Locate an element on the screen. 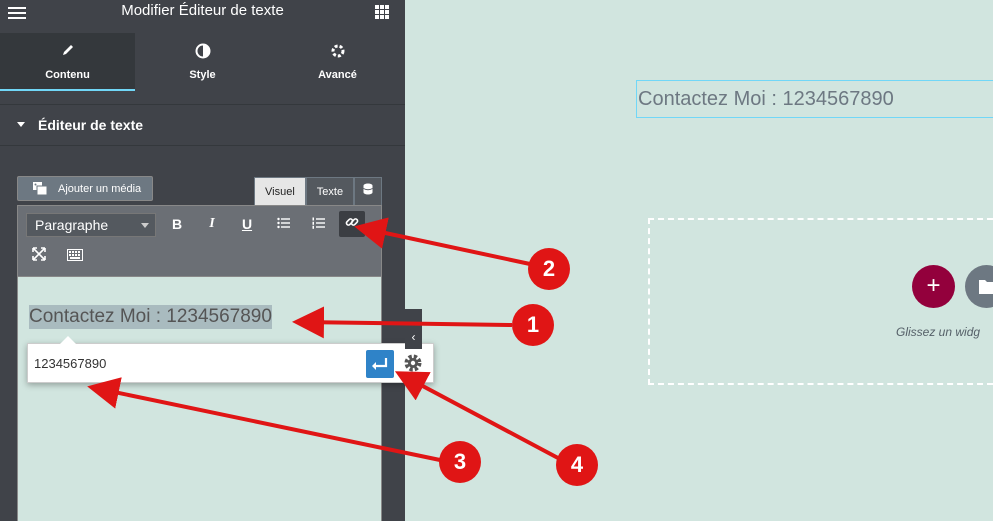 Image resolution: width=993 pixels, height=521 pixels. tab-text: Texte is located at coordinates (330, 191).